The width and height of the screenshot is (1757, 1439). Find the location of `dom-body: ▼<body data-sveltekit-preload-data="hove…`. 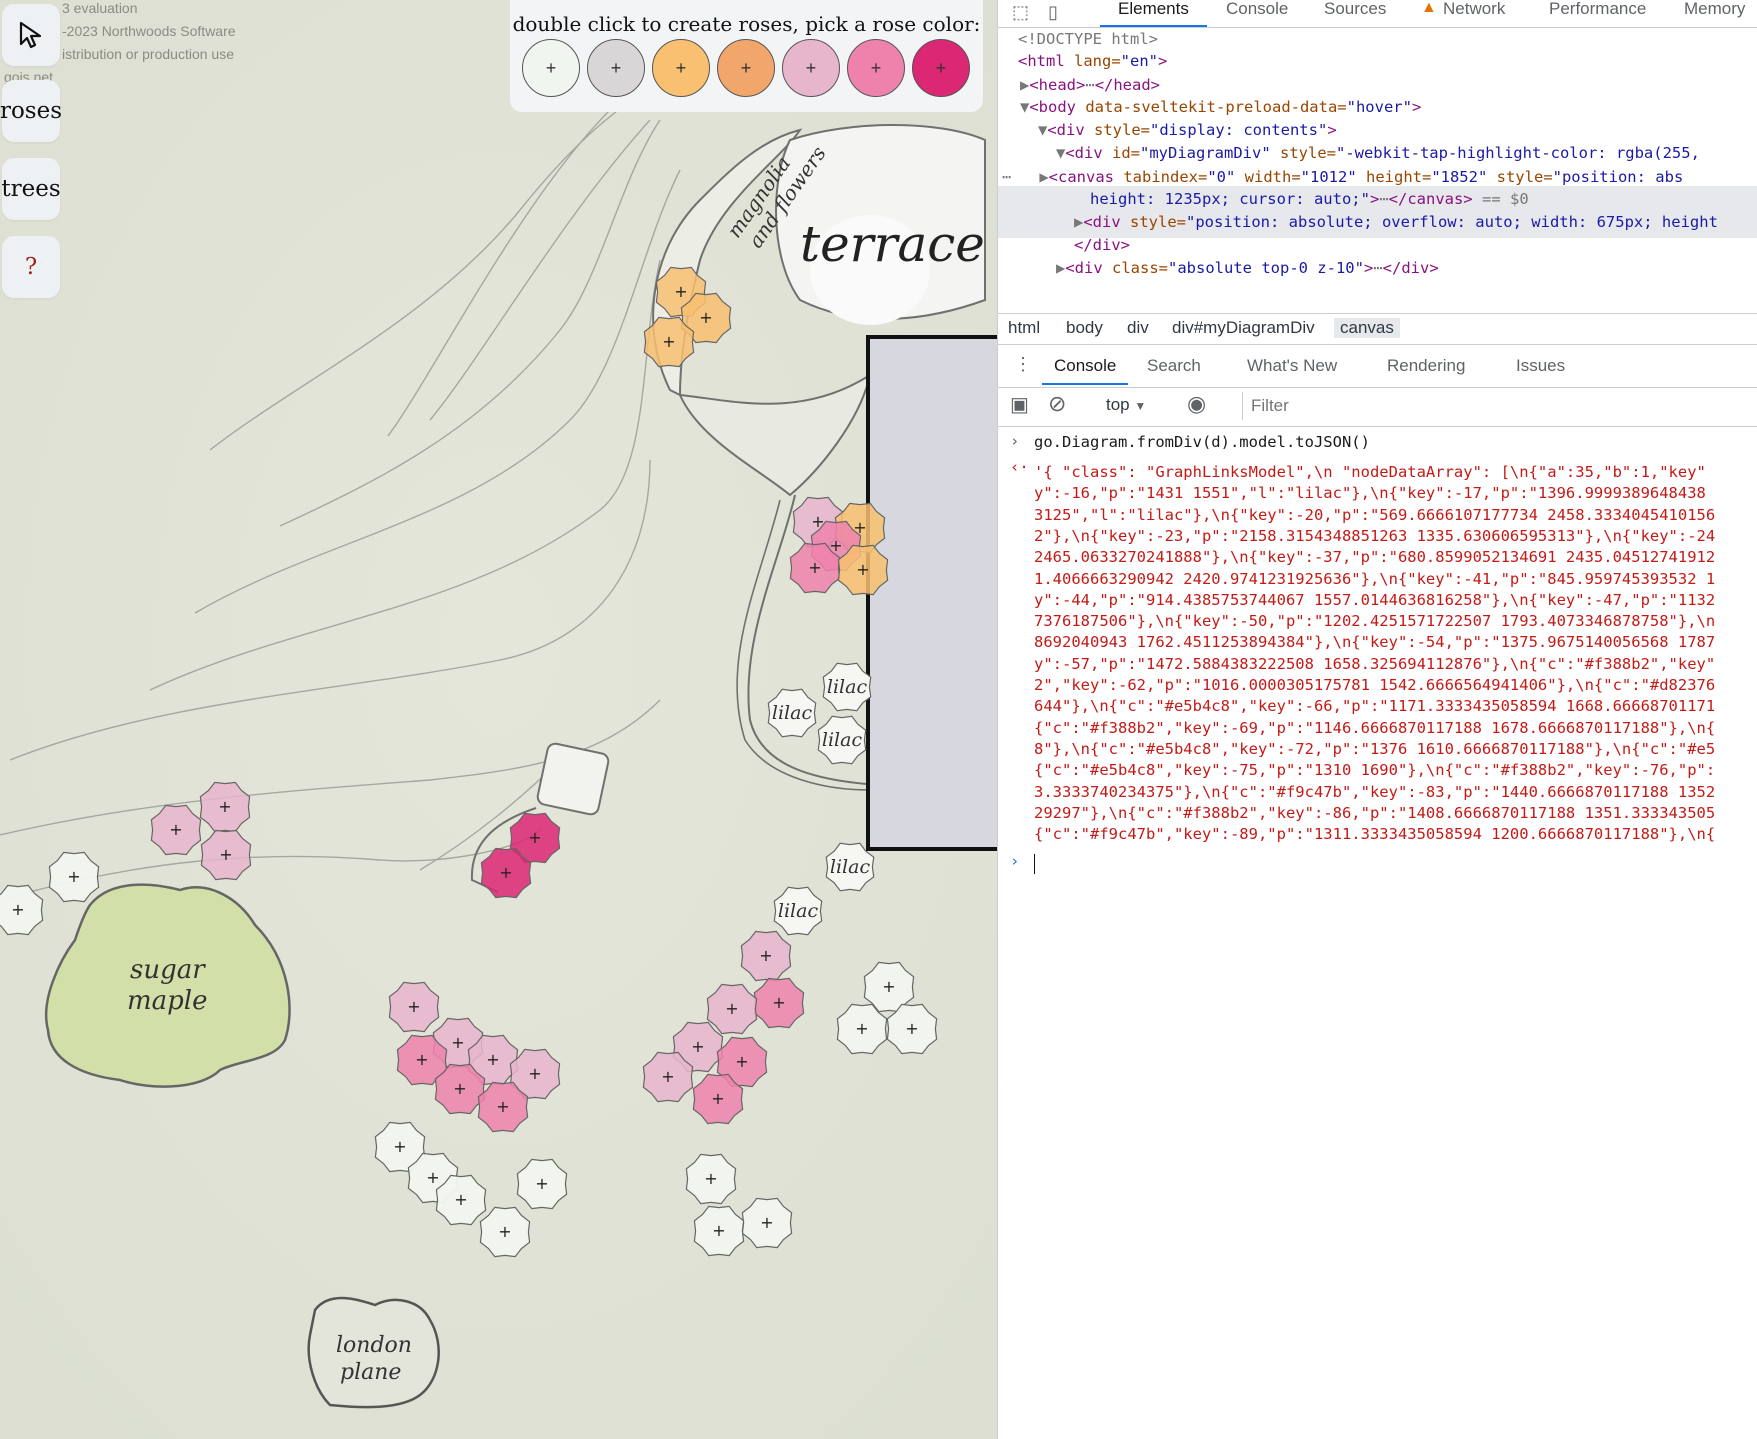

dom-body: ▼<body data-sveltekit-preload-data="hove… is located at coordinates (1220, 107).